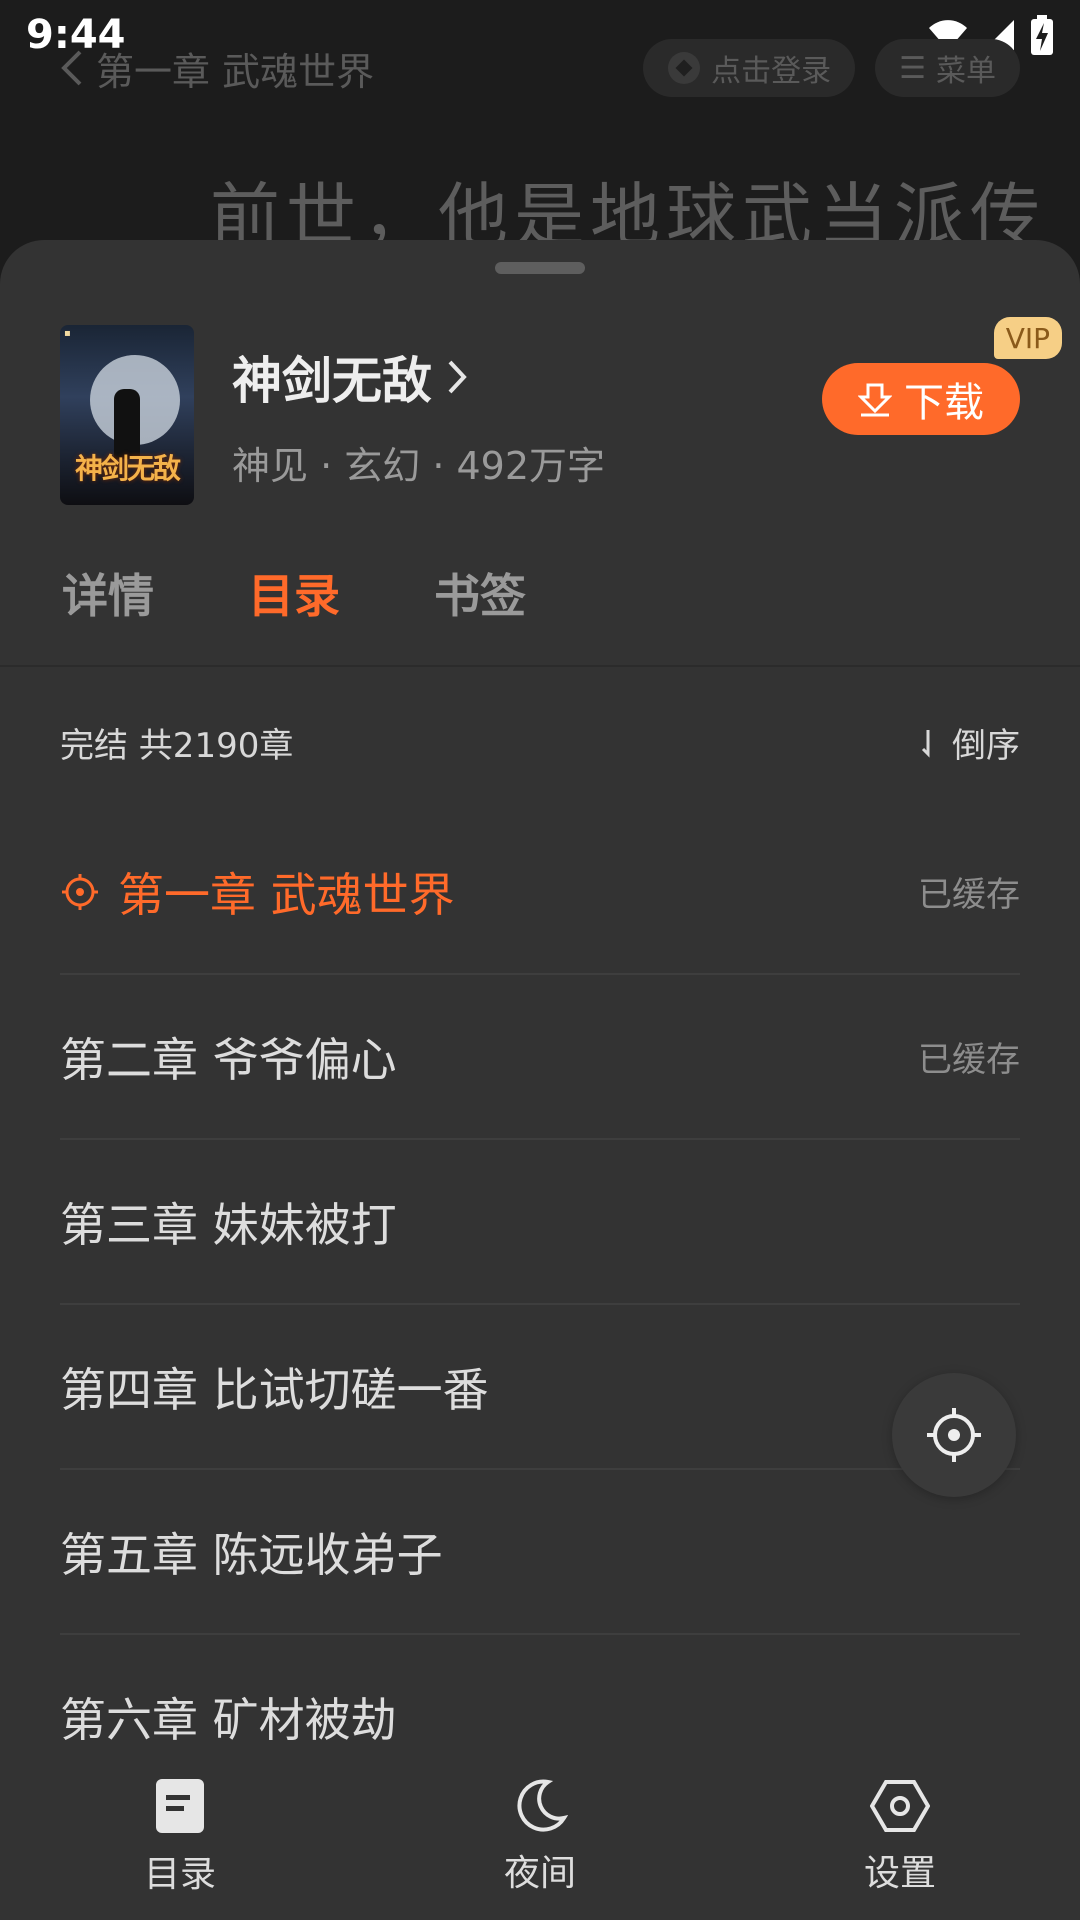 This screenshot has height=1920, width=1080. What do you see at coordinates (235, 71) in the screenshot?
I see `reader-chapter-title: 第一章 武魂世界` at bounding box center [235, 71].